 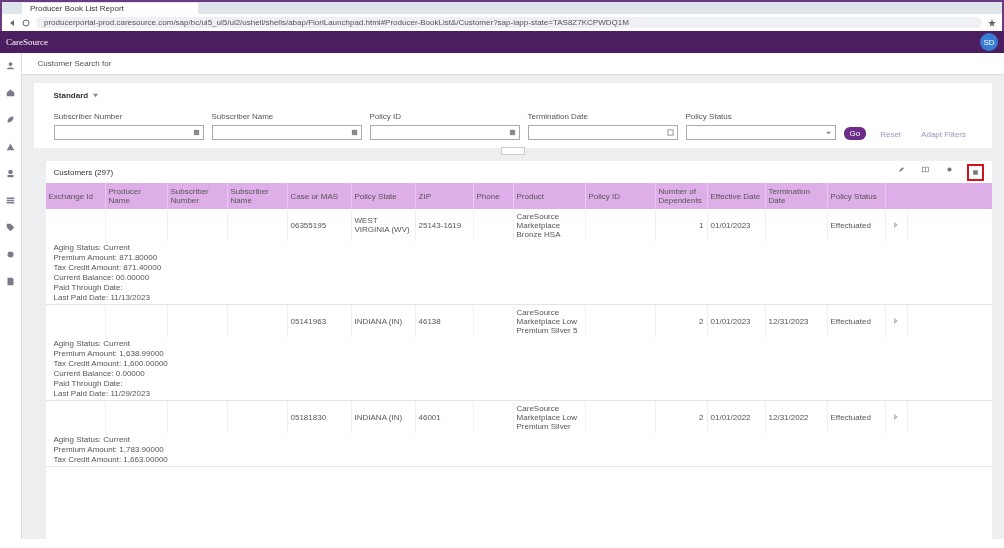 I want to click on column-header: Policy State, so click(x=375, y=196).